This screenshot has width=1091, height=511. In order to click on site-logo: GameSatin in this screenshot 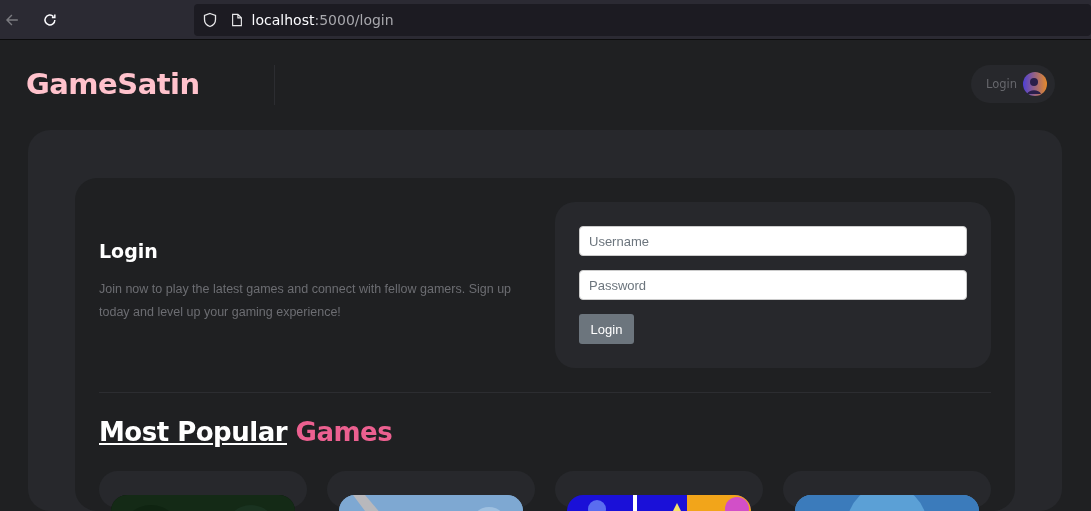, I will do `click(113, 84)`.